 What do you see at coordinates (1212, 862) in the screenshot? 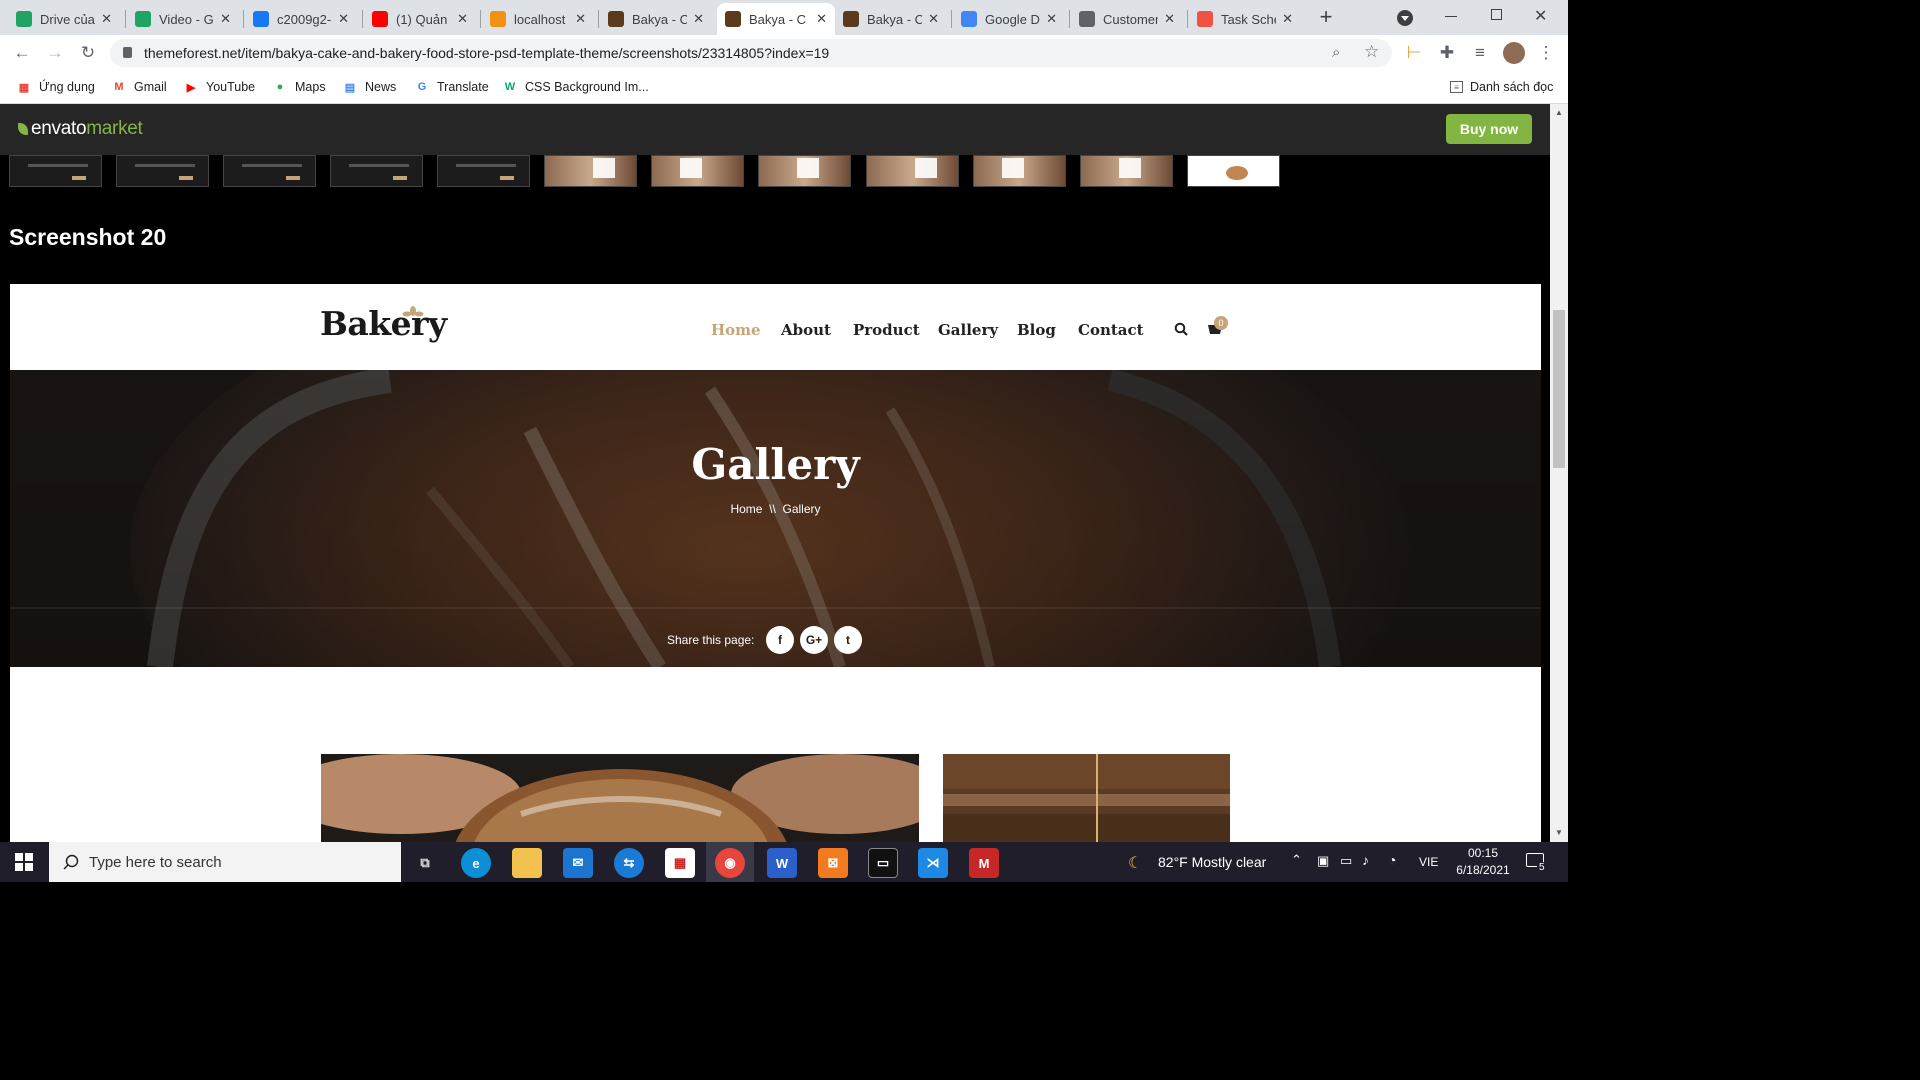
I see `weather-text: 82°F Mostly clear` at bounding box center [1212, 862].